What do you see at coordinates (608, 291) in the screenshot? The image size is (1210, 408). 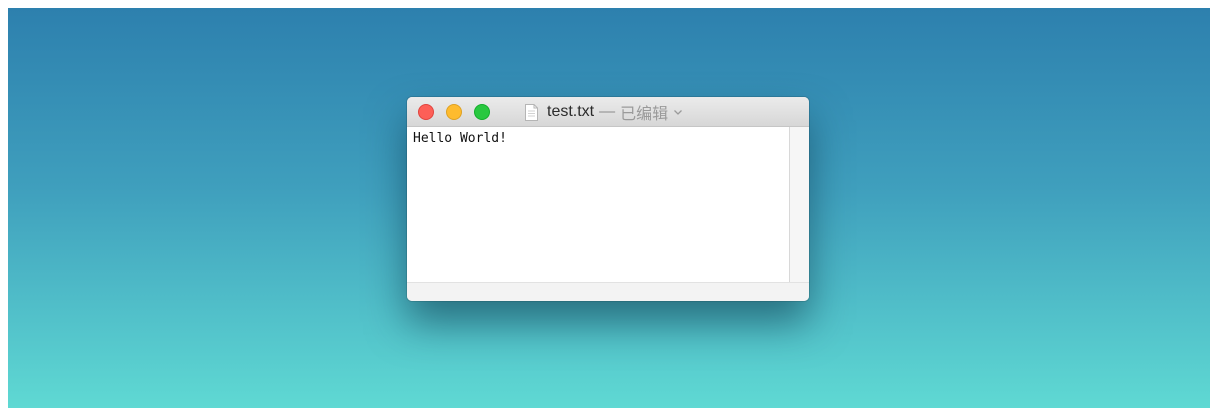 I see `horizontal-scrollbar` at bounding box center [608, 291].